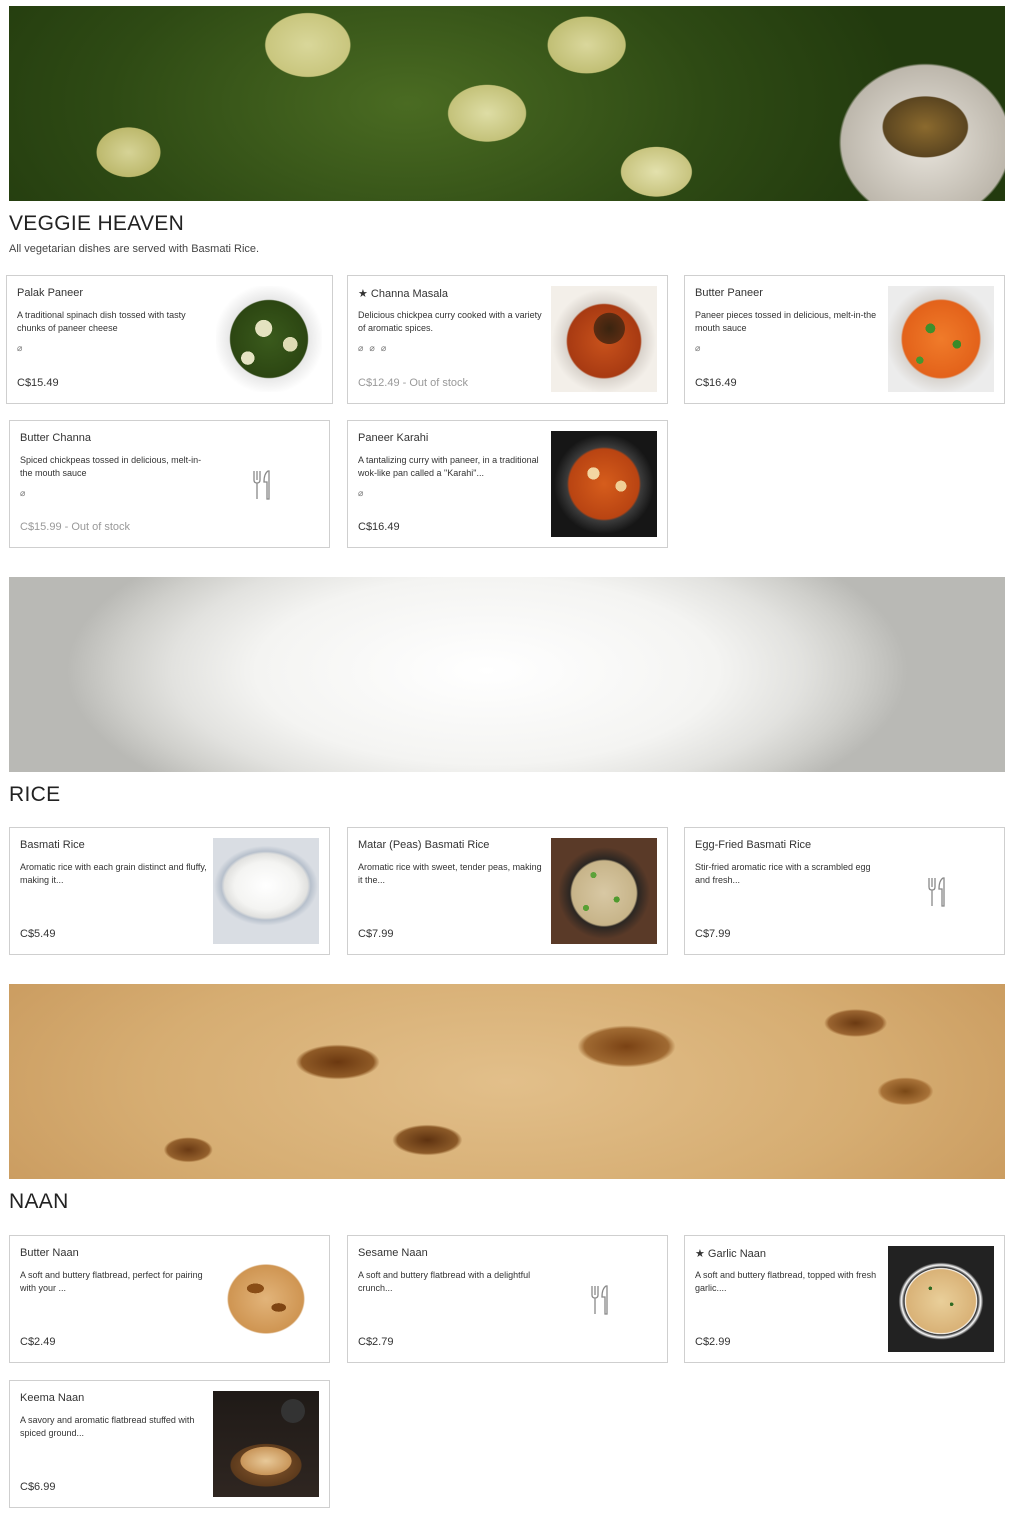 The height and width of the screenshot is (1513, 1013). What do you see at coordinates (266, 891) in the screenshot?
I see `basmati-rice-photo` at bounding box center [266, 891].